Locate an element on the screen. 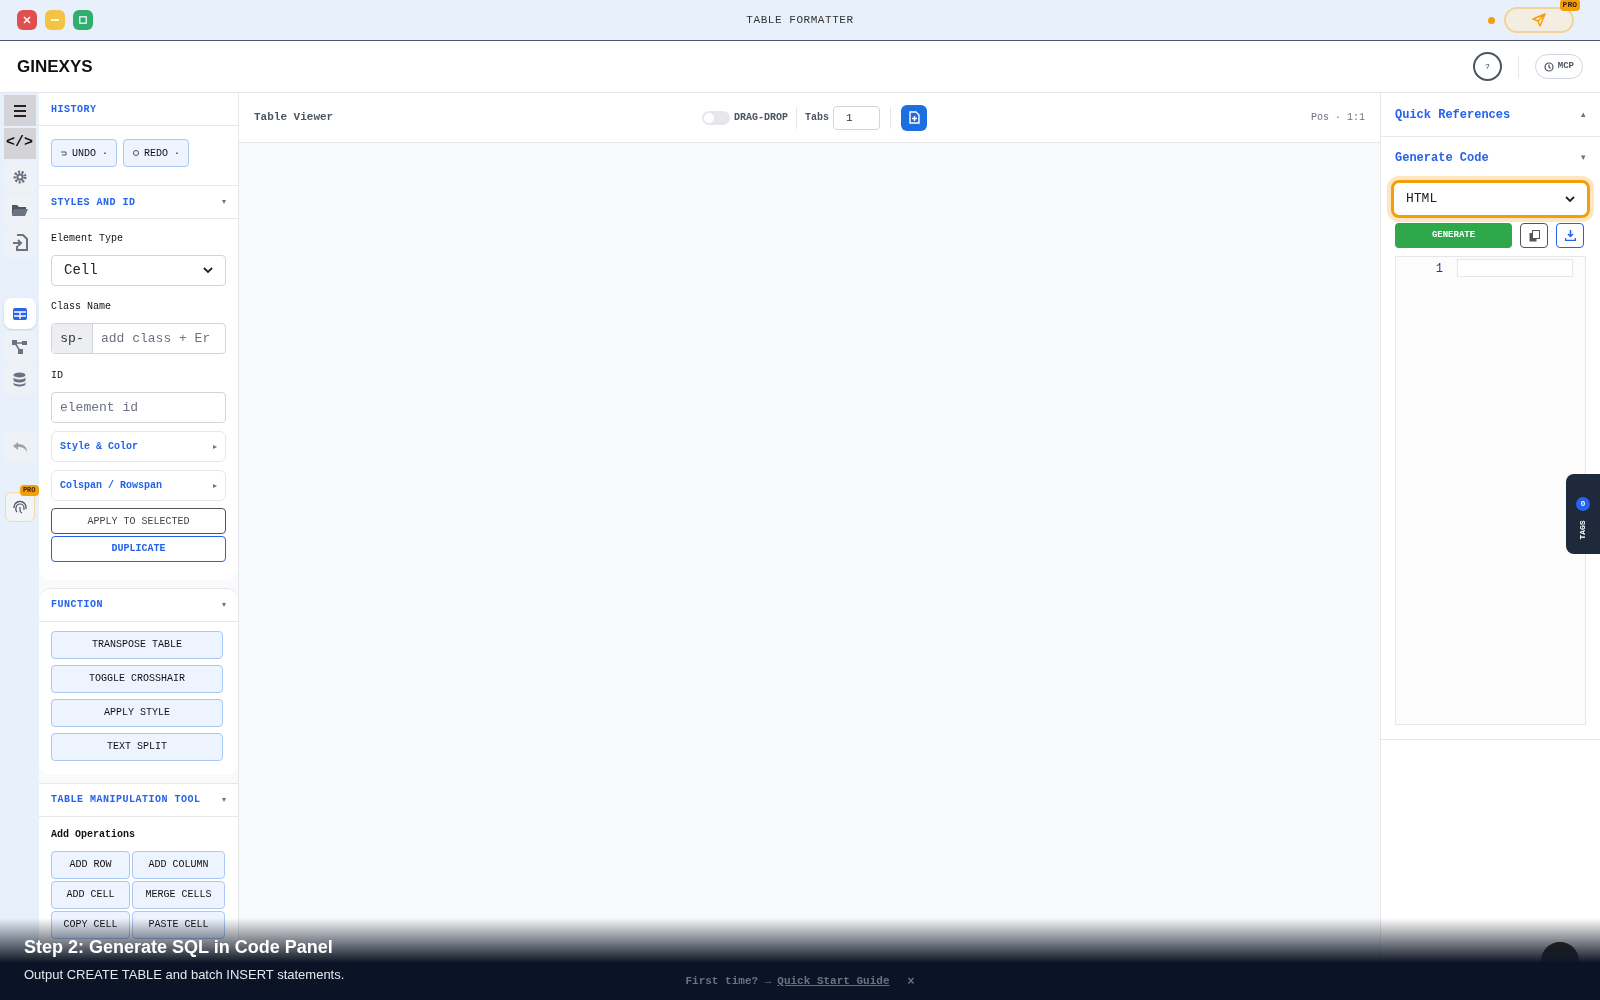 The width and height of the screenshot is (1600, 1000). folder-icon is located at coordinates (19, 209).